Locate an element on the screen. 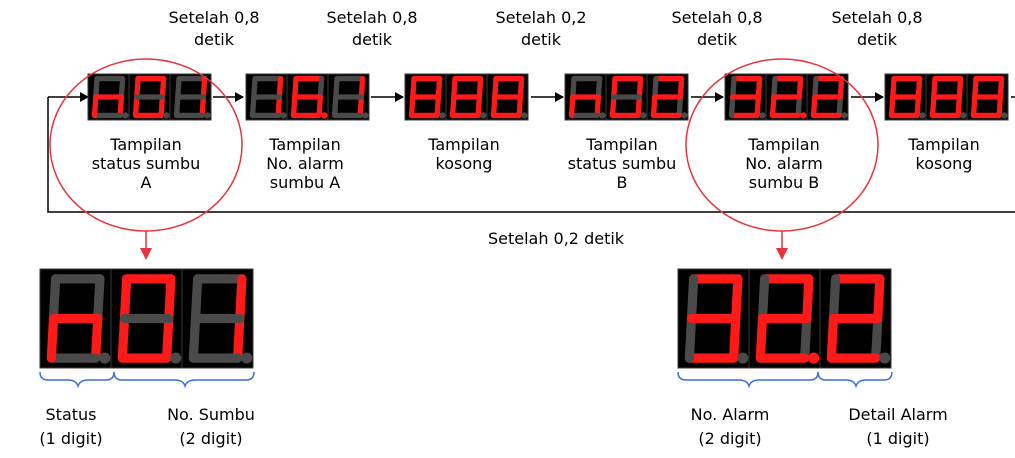 This screenshot has height=458, width=1015. stage-2-display-digit-3-segment-f is located at coordinates (336, 87).